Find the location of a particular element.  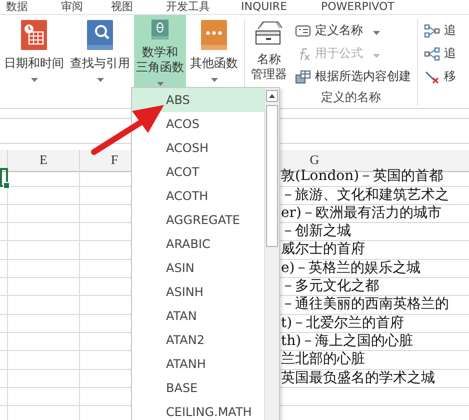

function-menu-item: ASINH is located at coordinates (198, 292).